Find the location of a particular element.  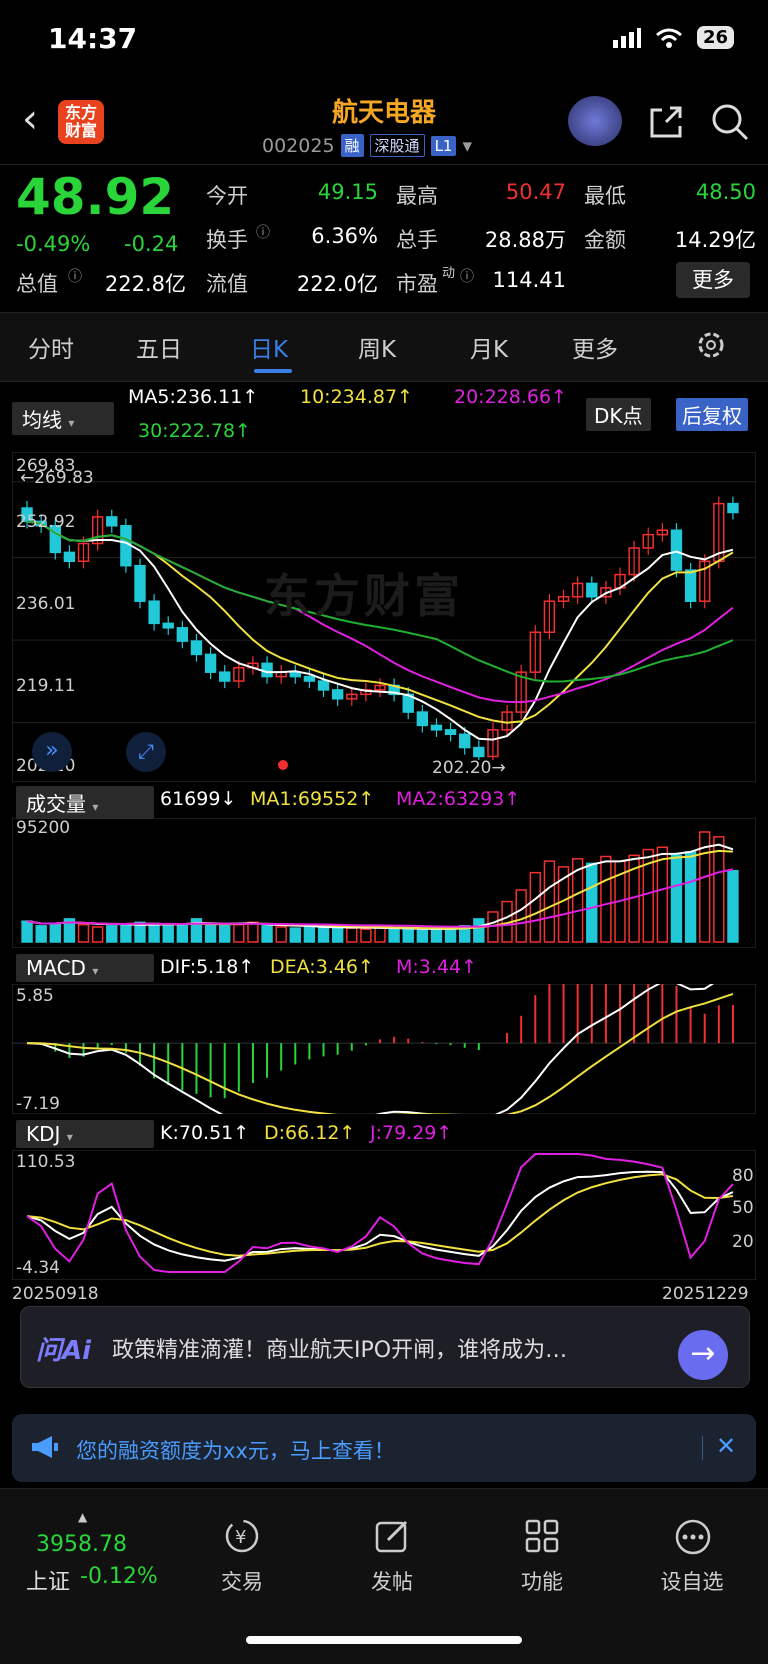

kdj-chart is located at coordinates (384, 1215).